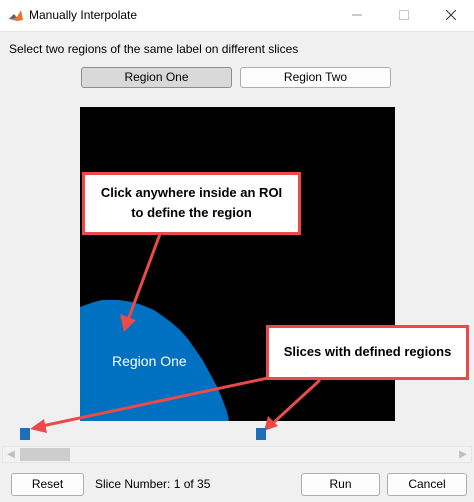 This screenshot has width=474, height=502. I want to click on slider-right-arrow-icon: ▶, so click(463, 454).